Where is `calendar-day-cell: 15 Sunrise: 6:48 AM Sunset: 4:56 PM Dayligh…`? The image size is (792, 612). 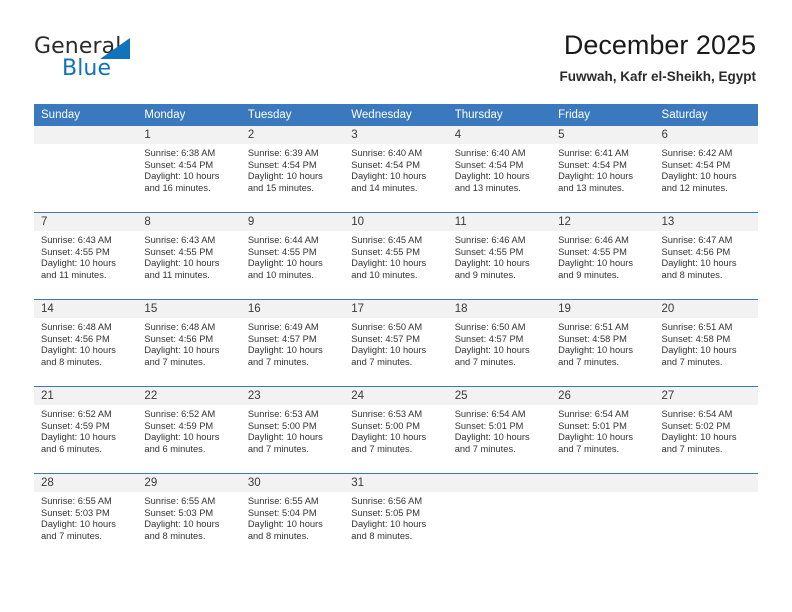
calendar-day-cell: 15 Sunrise: 6:48 AM Sunset: 4:56 PM Dayligh… is located at coordinates (189, 343).